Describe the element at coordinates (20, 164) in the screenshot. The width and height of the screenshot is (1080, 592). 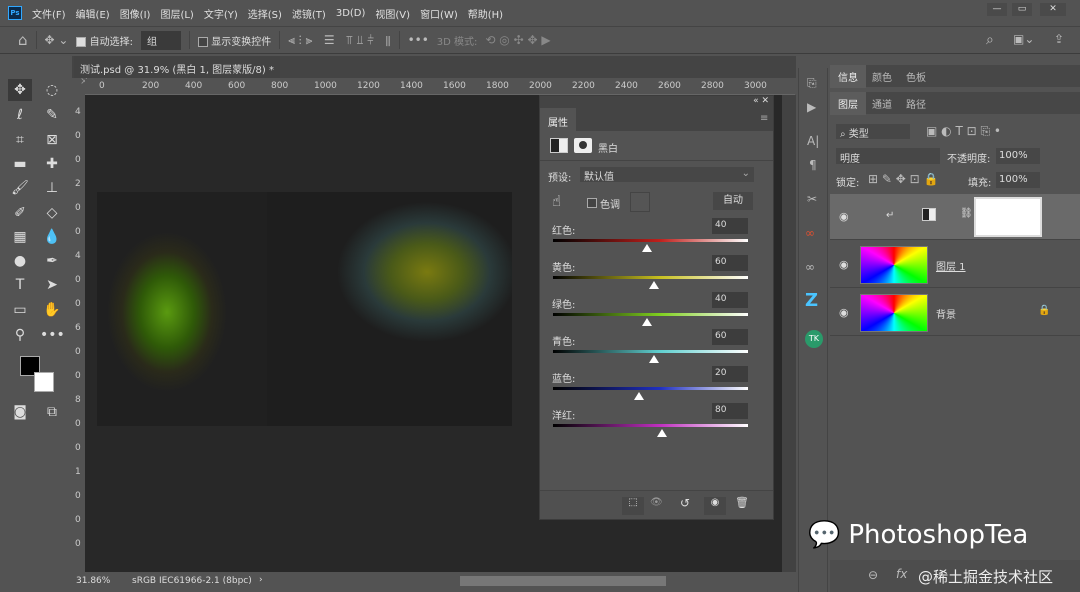
I see `ruler-tool-icon: ▬` at that location.